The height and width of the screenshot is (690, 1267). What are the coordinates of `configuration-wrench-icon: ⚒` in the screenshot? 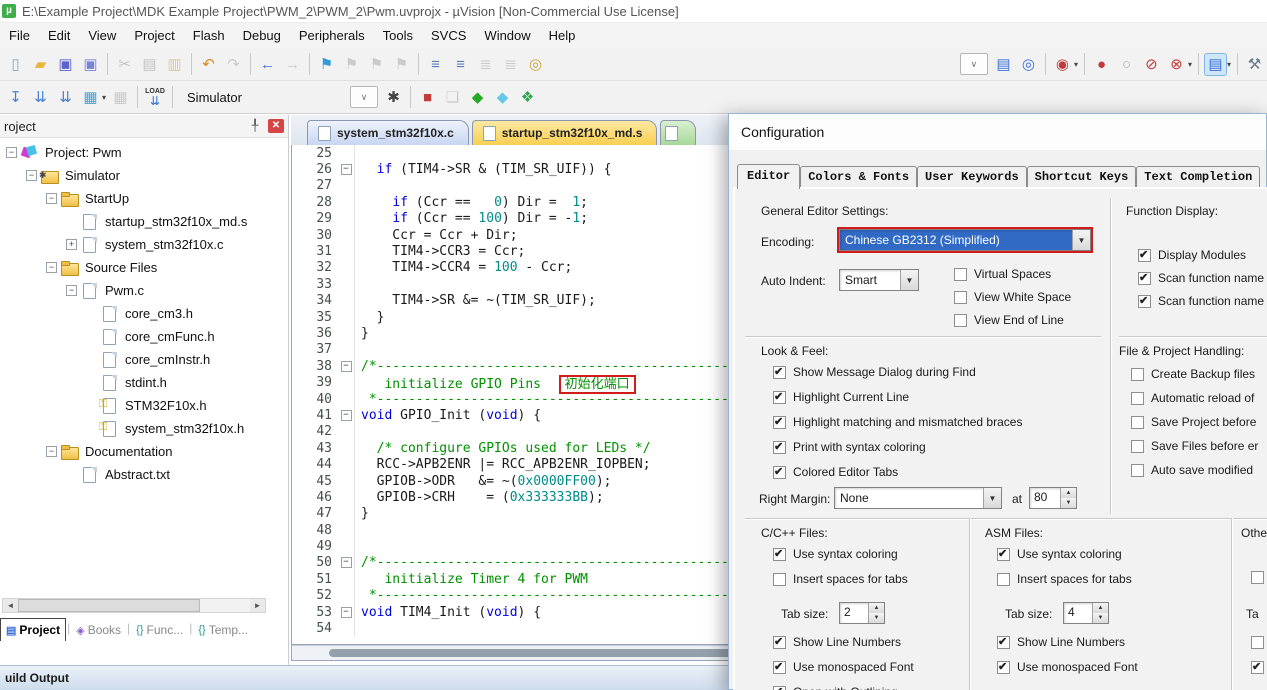 It's located at (1254, 64).